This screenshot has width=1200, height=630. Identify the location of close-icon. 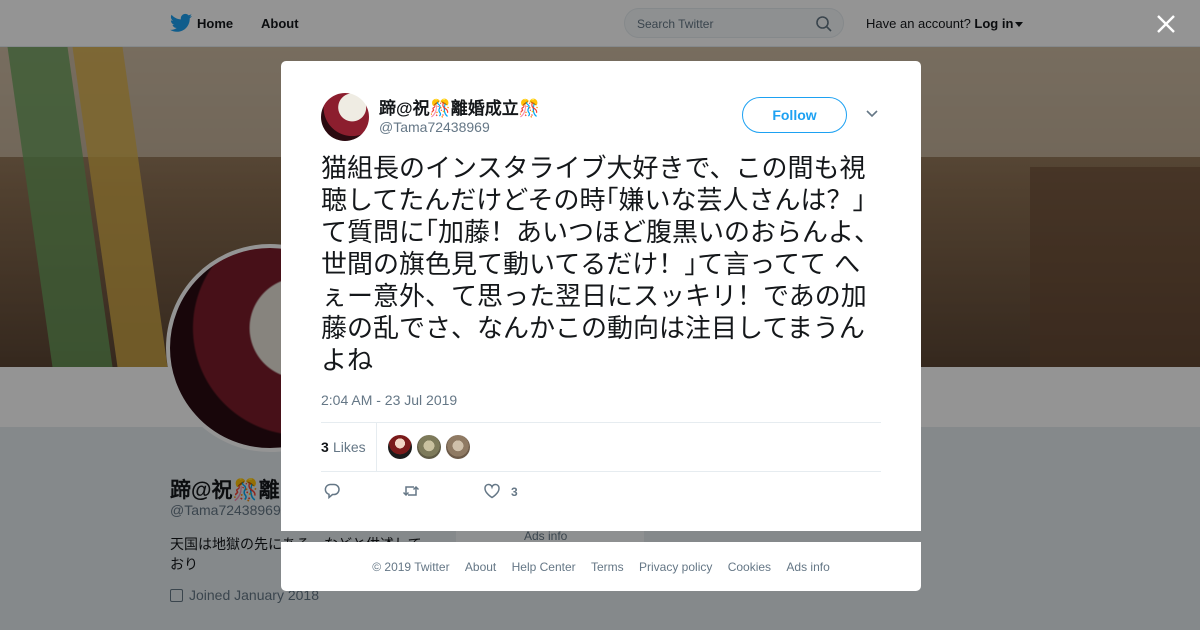
(1166, 24).